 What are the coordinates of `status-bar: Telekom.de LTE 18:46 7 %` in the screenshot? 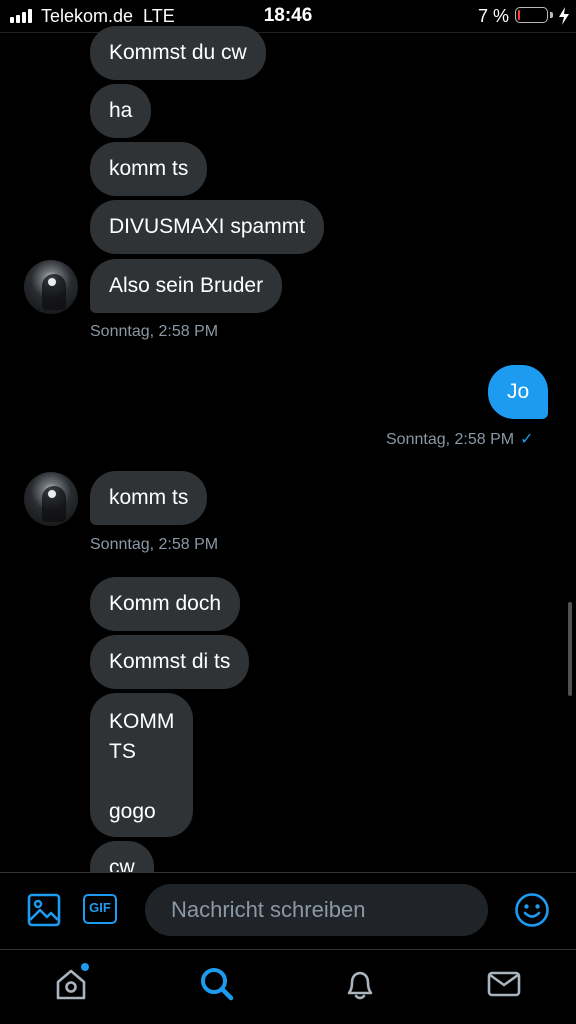 It's located at (288, 16).